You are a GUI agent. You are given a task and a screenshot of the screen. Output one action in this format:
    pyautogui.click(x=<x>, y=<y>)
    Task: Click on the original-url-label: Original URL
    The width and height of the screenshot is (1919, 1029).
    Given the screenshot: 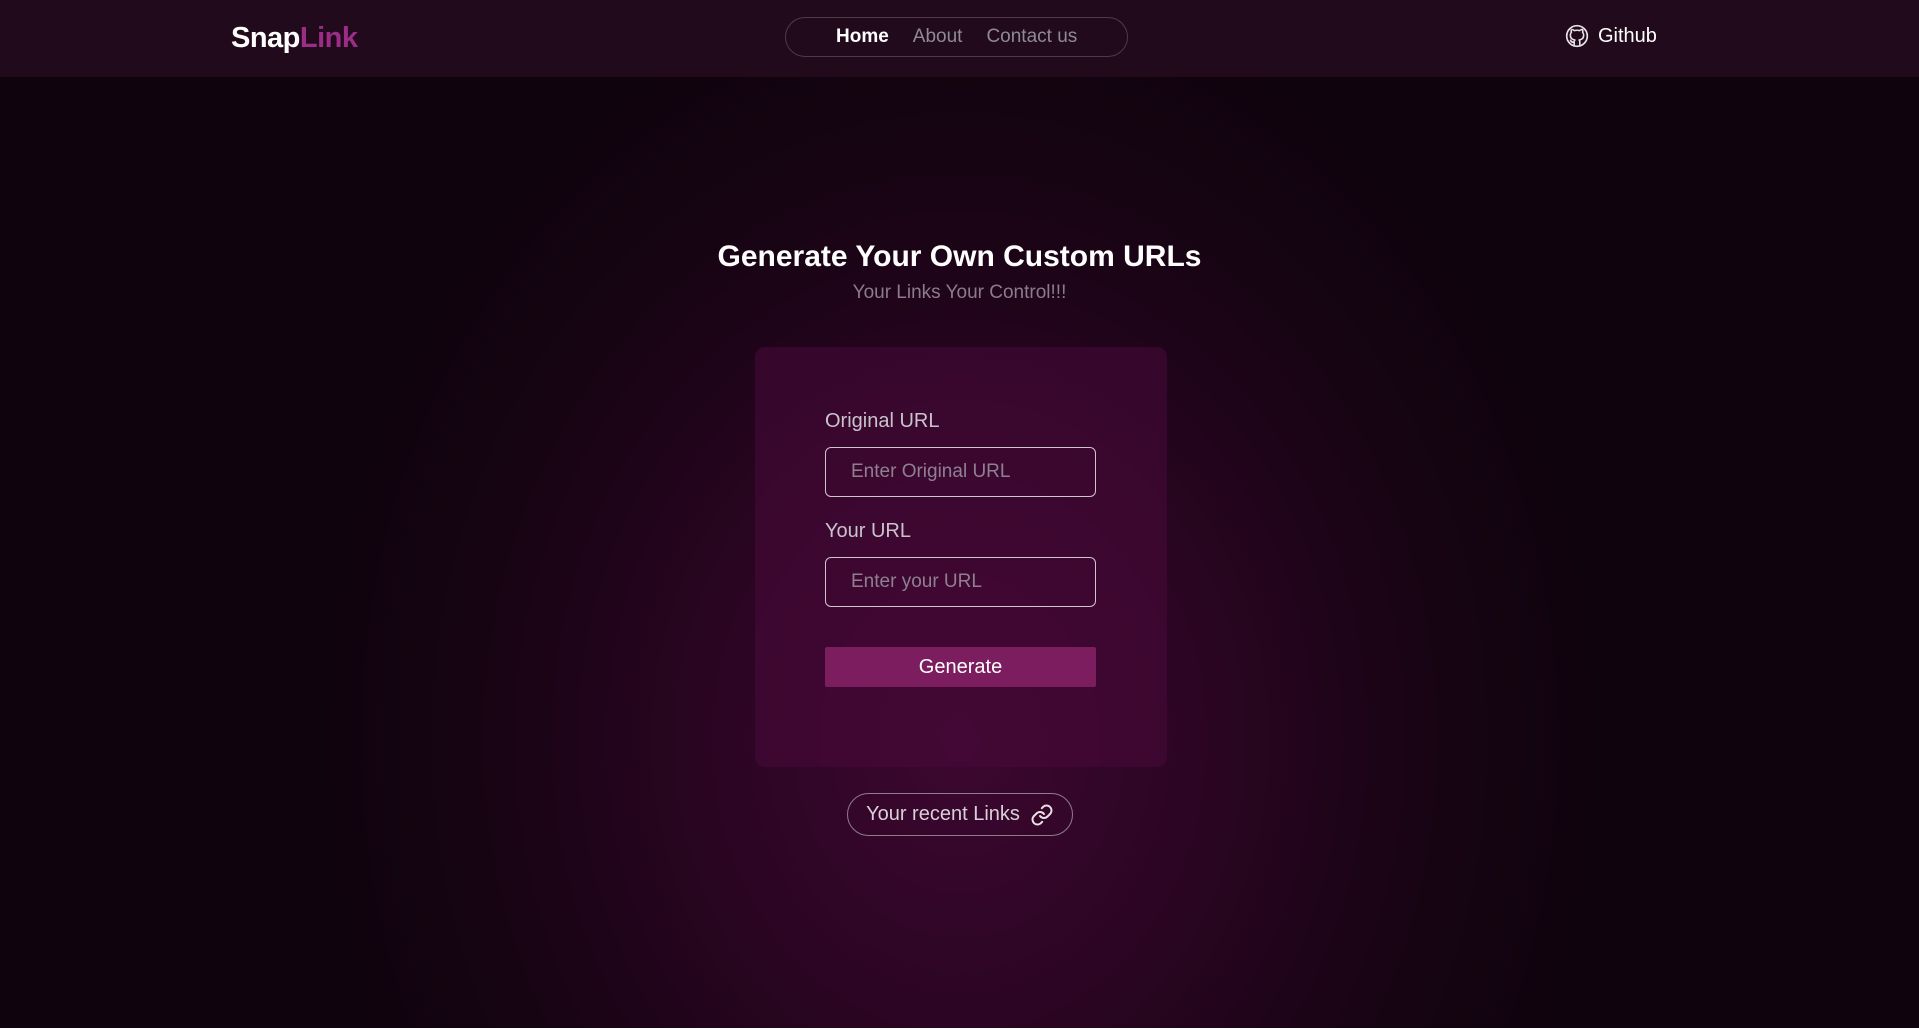 What is the action you would take?
    pyautogui.click(x=882, y=421)
    